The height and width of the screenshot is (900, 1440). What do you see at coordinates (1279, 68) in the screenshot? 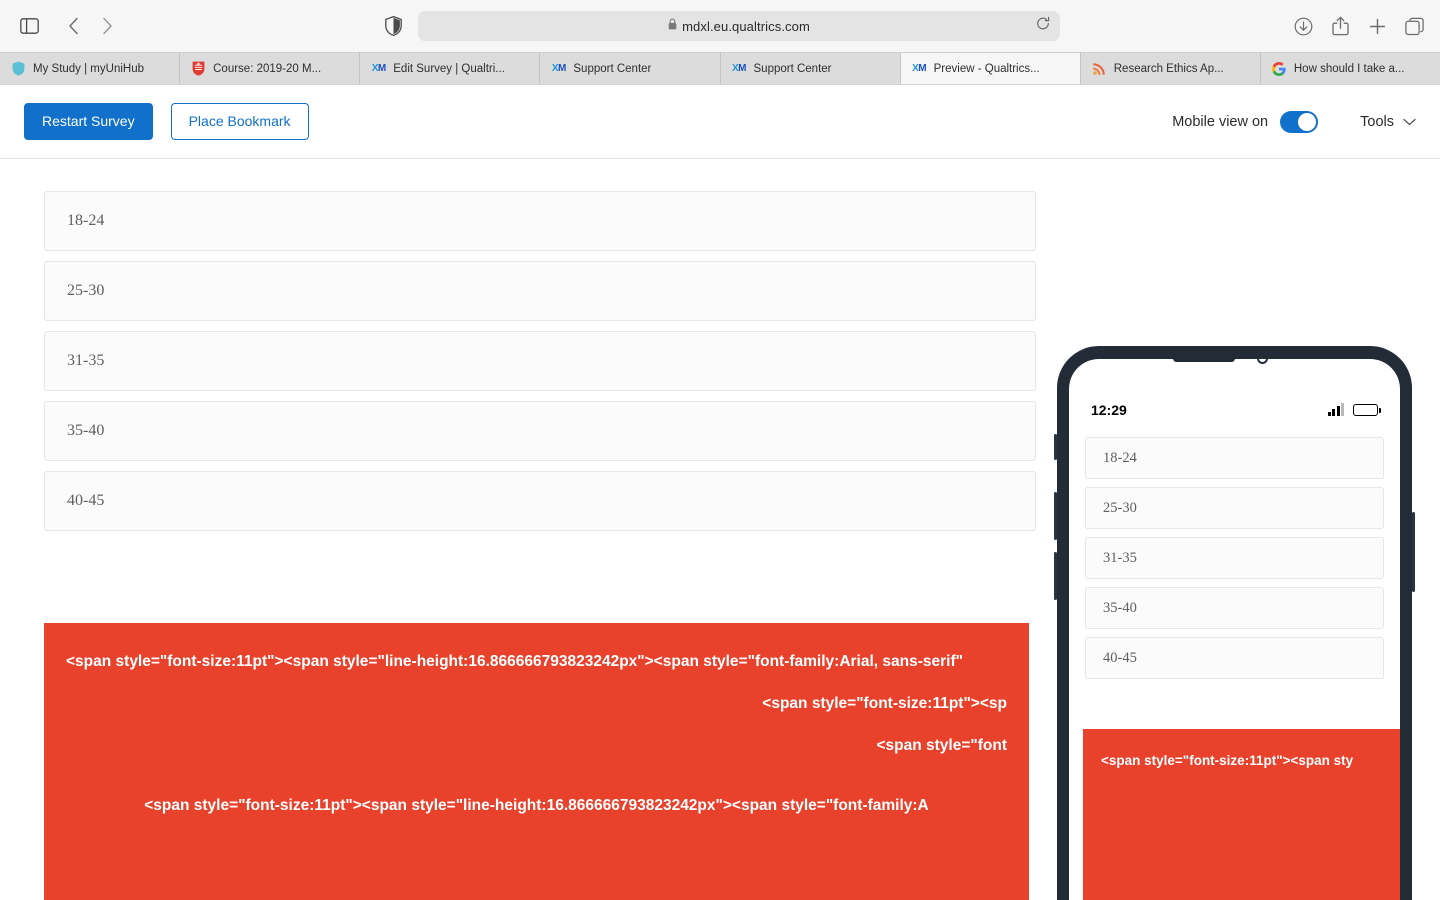
I see `google-g-icon` at bounding box center [1279, 68].